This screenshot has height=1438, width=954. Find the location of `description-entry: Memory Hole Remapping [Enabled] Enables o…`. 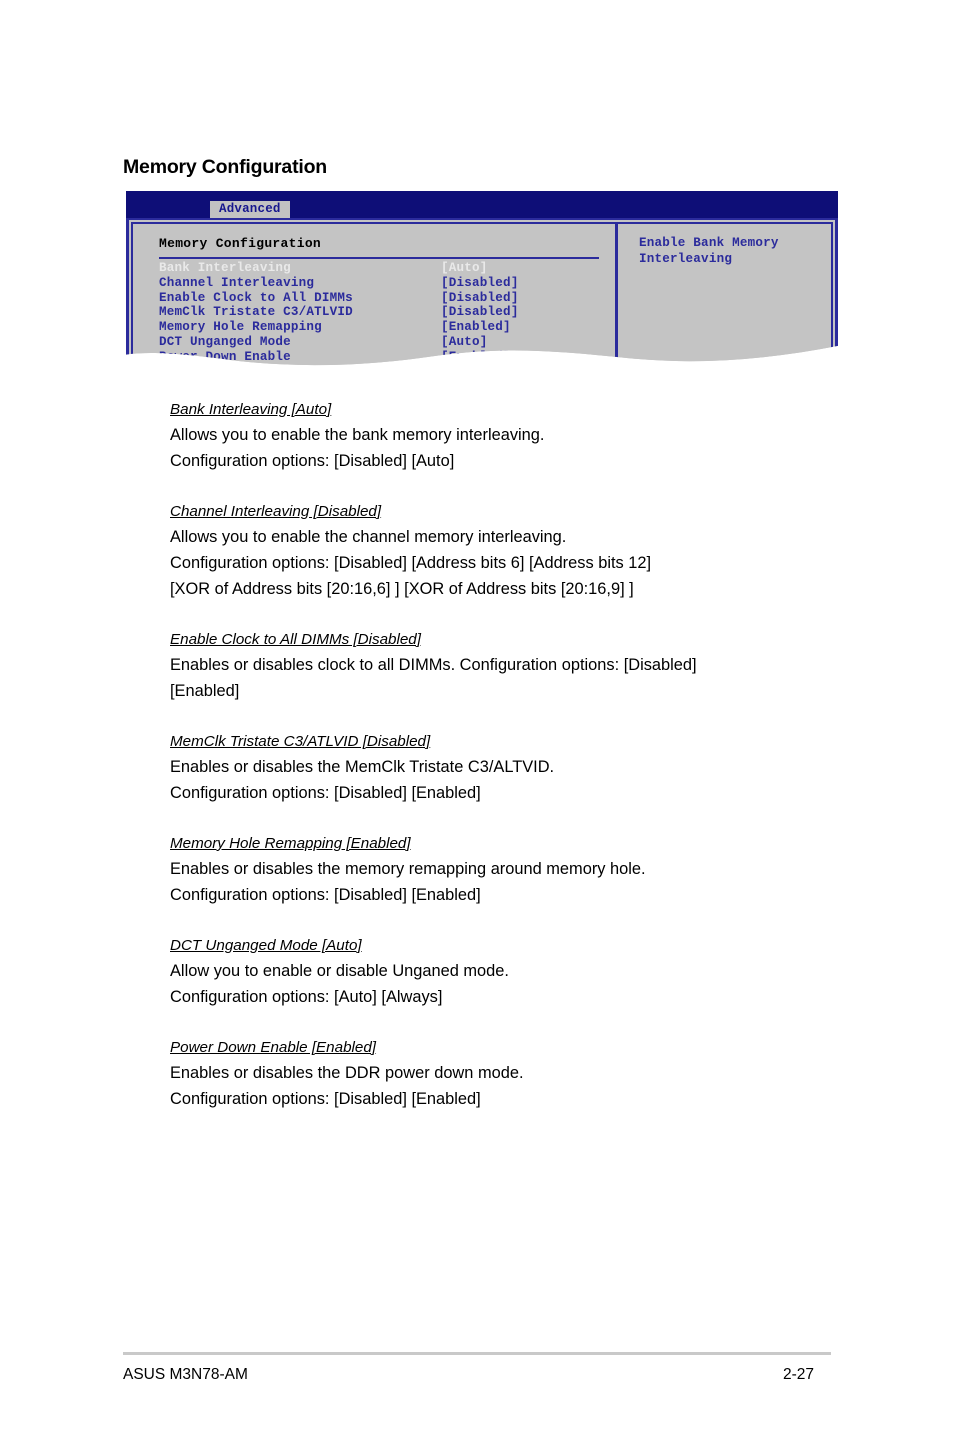

description-entry: Memory Hole Remapping [Enabled] Enables o… is located at coordinates (504, 870).